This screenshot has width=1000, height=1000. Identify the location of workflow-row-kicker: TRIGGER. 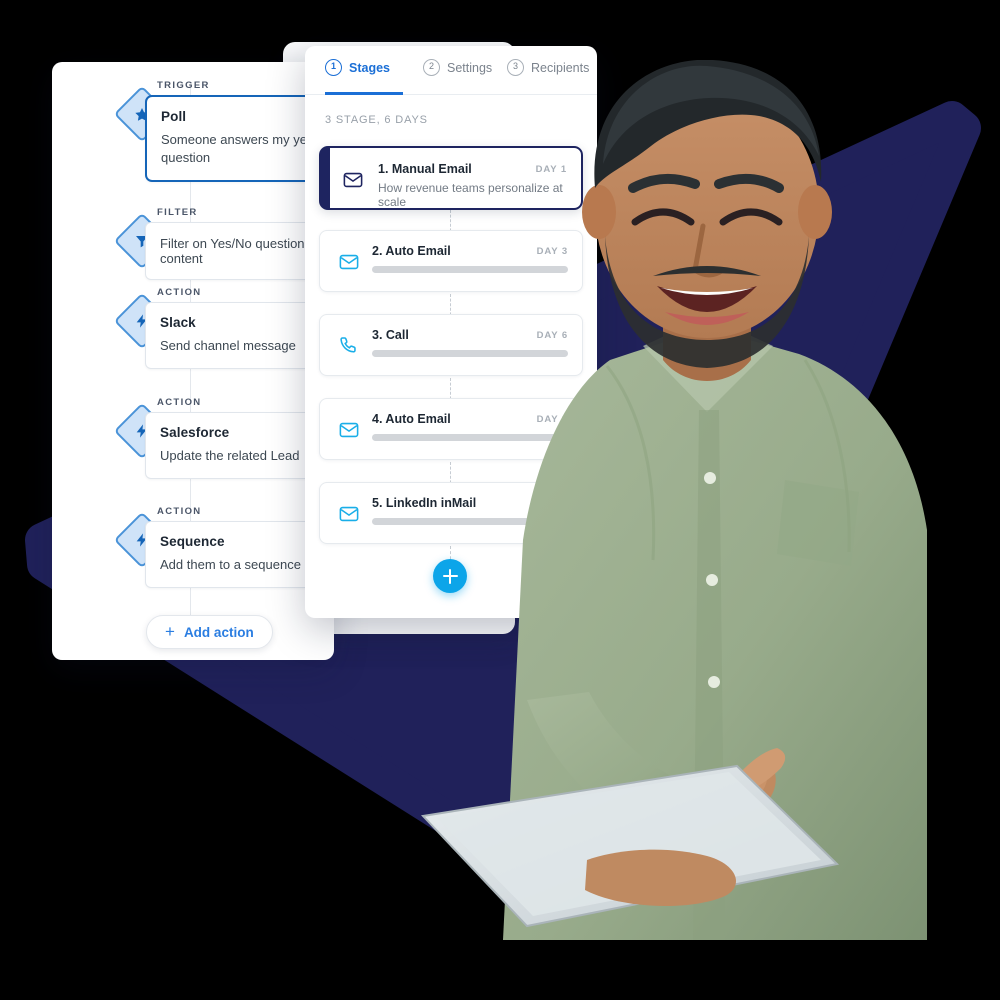
(183, 85).